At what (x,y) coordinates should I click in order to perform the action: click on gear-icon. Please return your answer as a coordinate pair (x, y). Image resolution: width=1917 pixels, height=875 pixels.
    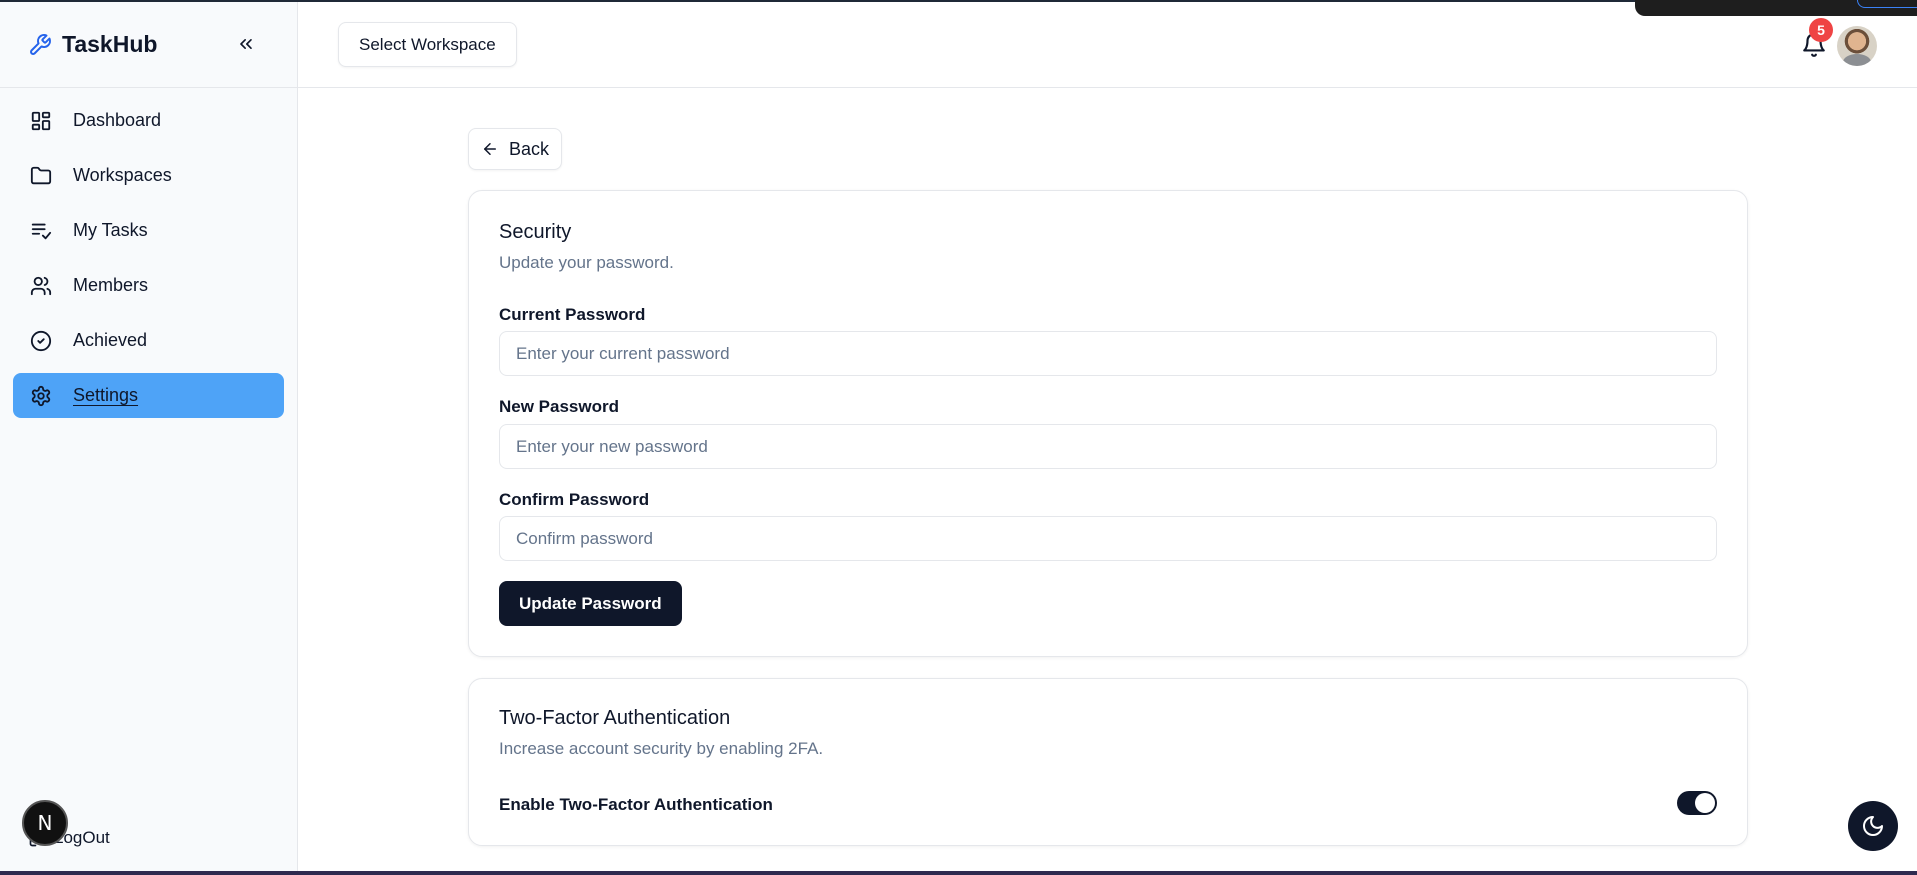
    Looking at the image, I should click on (41, 396).